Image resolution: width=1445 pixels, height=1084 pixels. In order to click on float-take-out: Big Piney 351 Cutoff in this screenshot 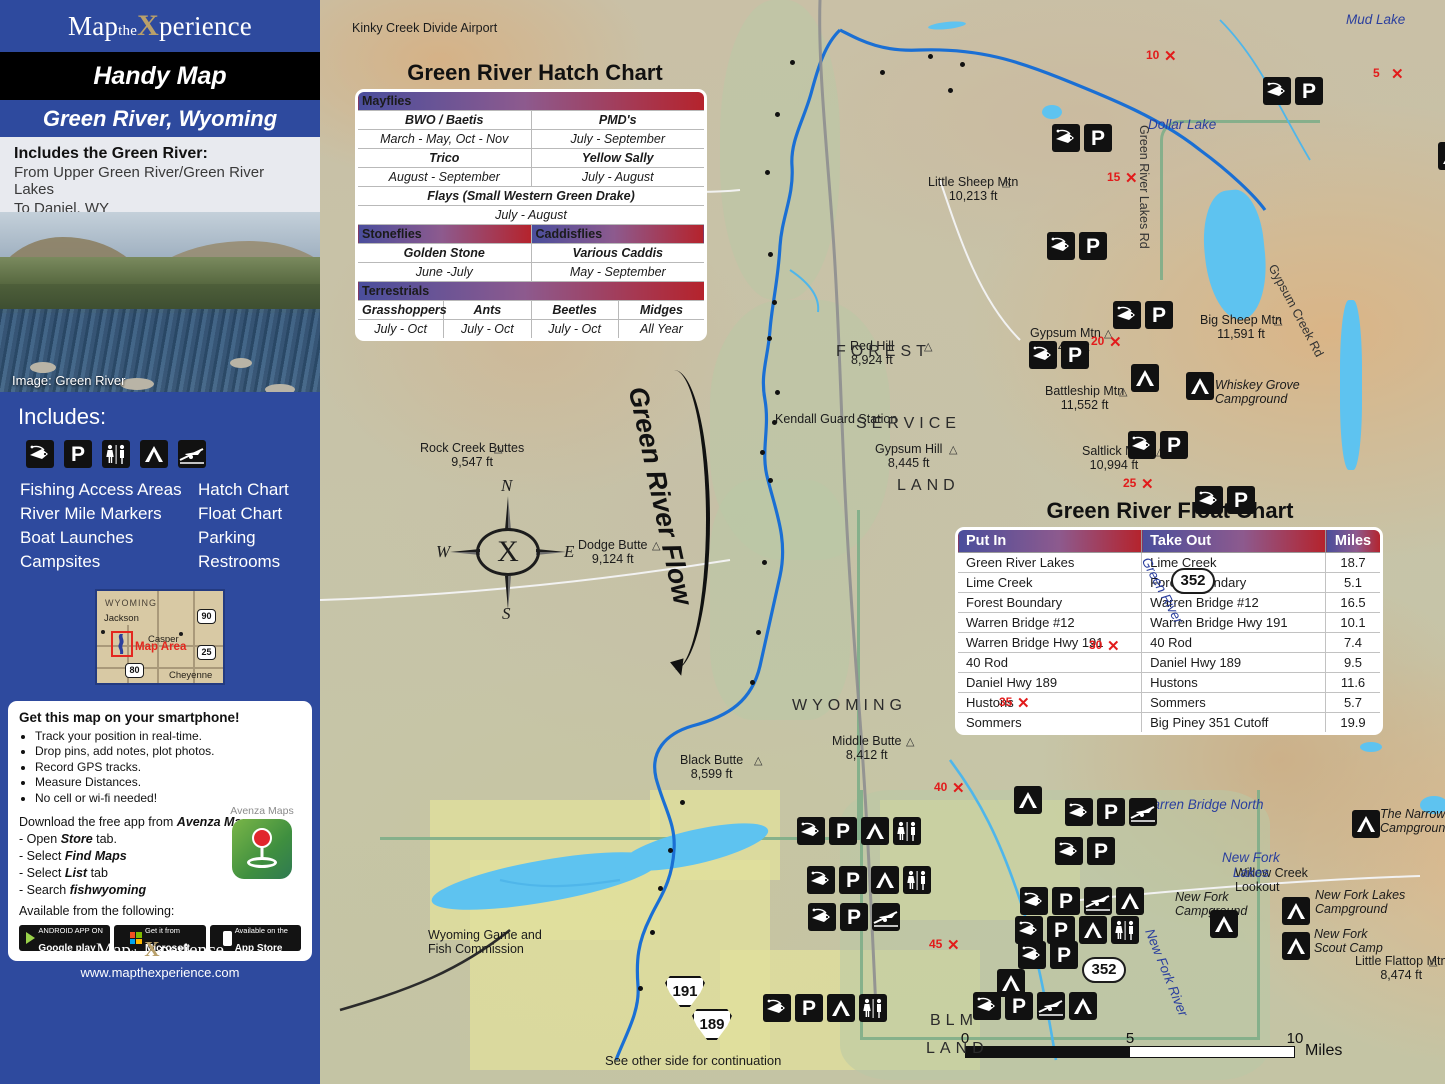, I will do `click(1233, 722)`.